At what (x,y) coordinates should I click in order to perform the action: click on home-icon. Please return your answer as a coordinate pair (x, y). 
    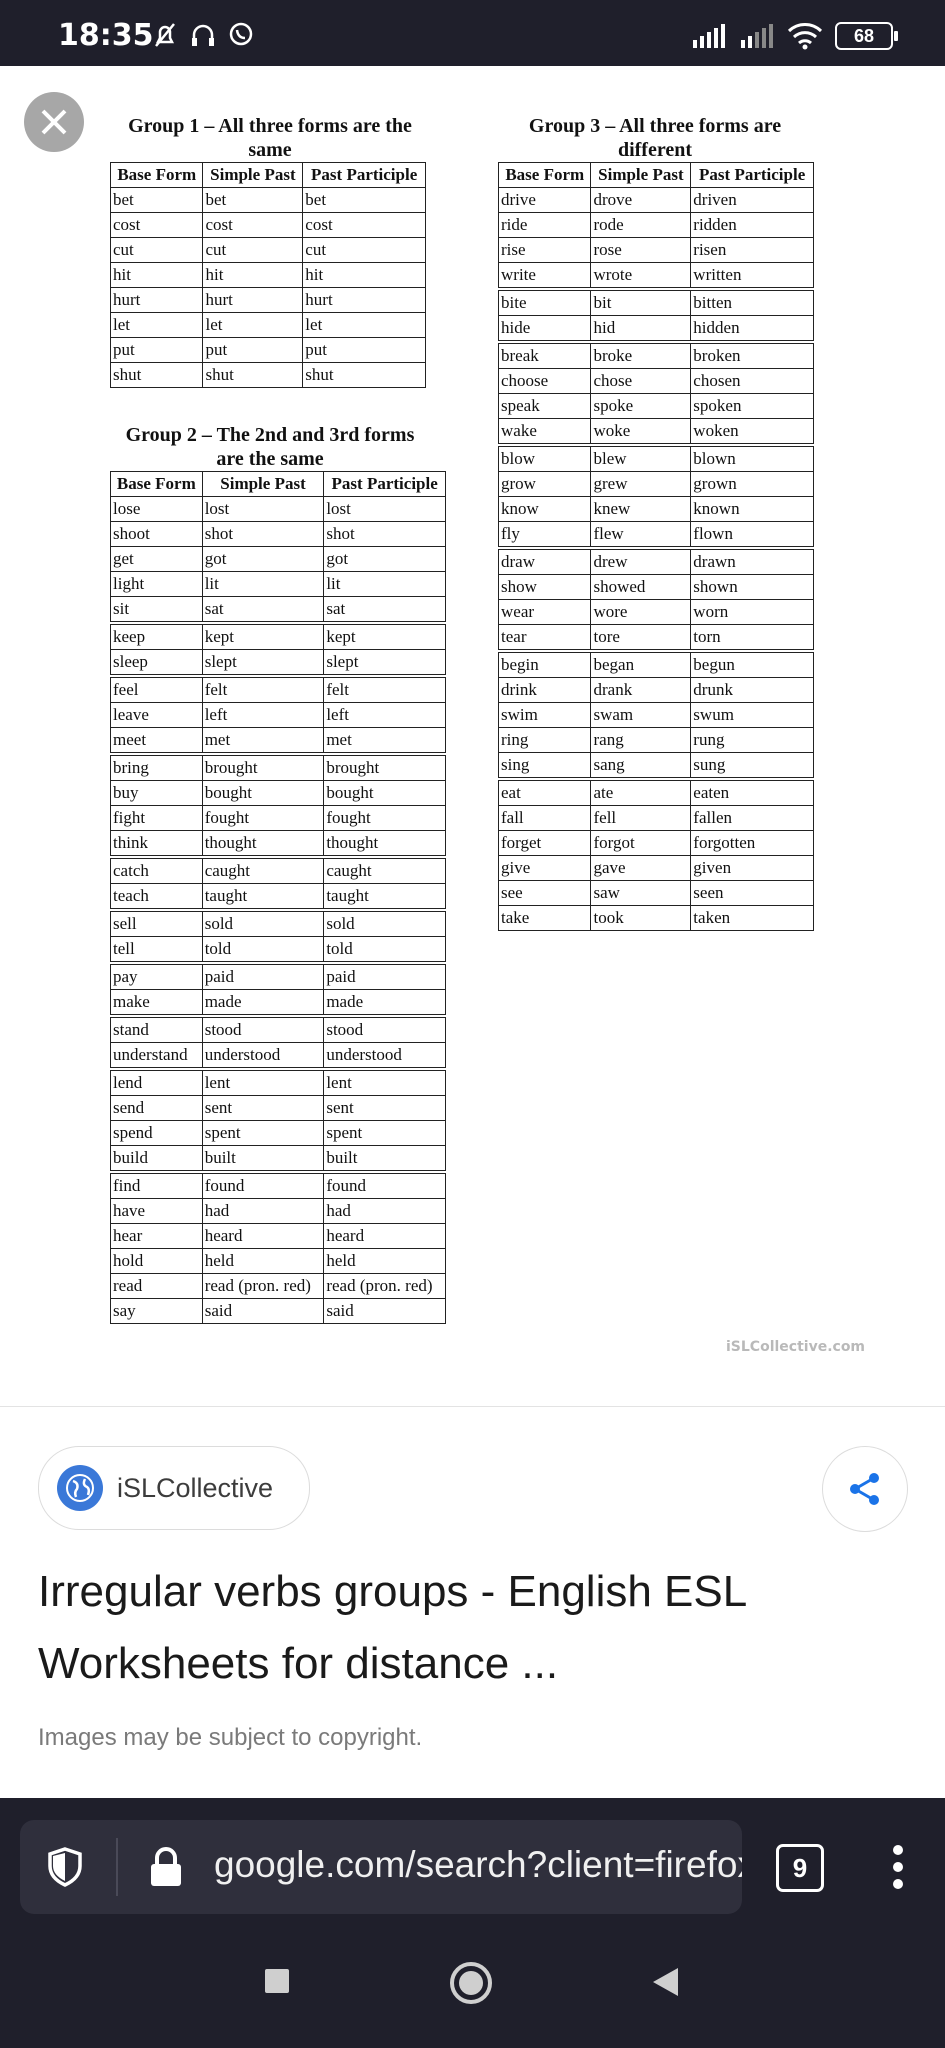
    Looking at the image, I should click on (471, 1983).